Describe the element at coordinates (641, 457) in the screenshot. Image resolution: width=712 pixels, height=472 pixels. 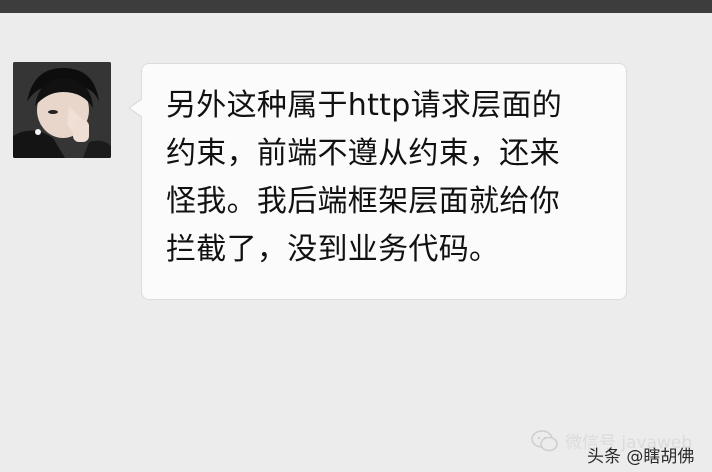
I see `watermark-toutiao-handle: 头条 @瞎胡佛` at that location.